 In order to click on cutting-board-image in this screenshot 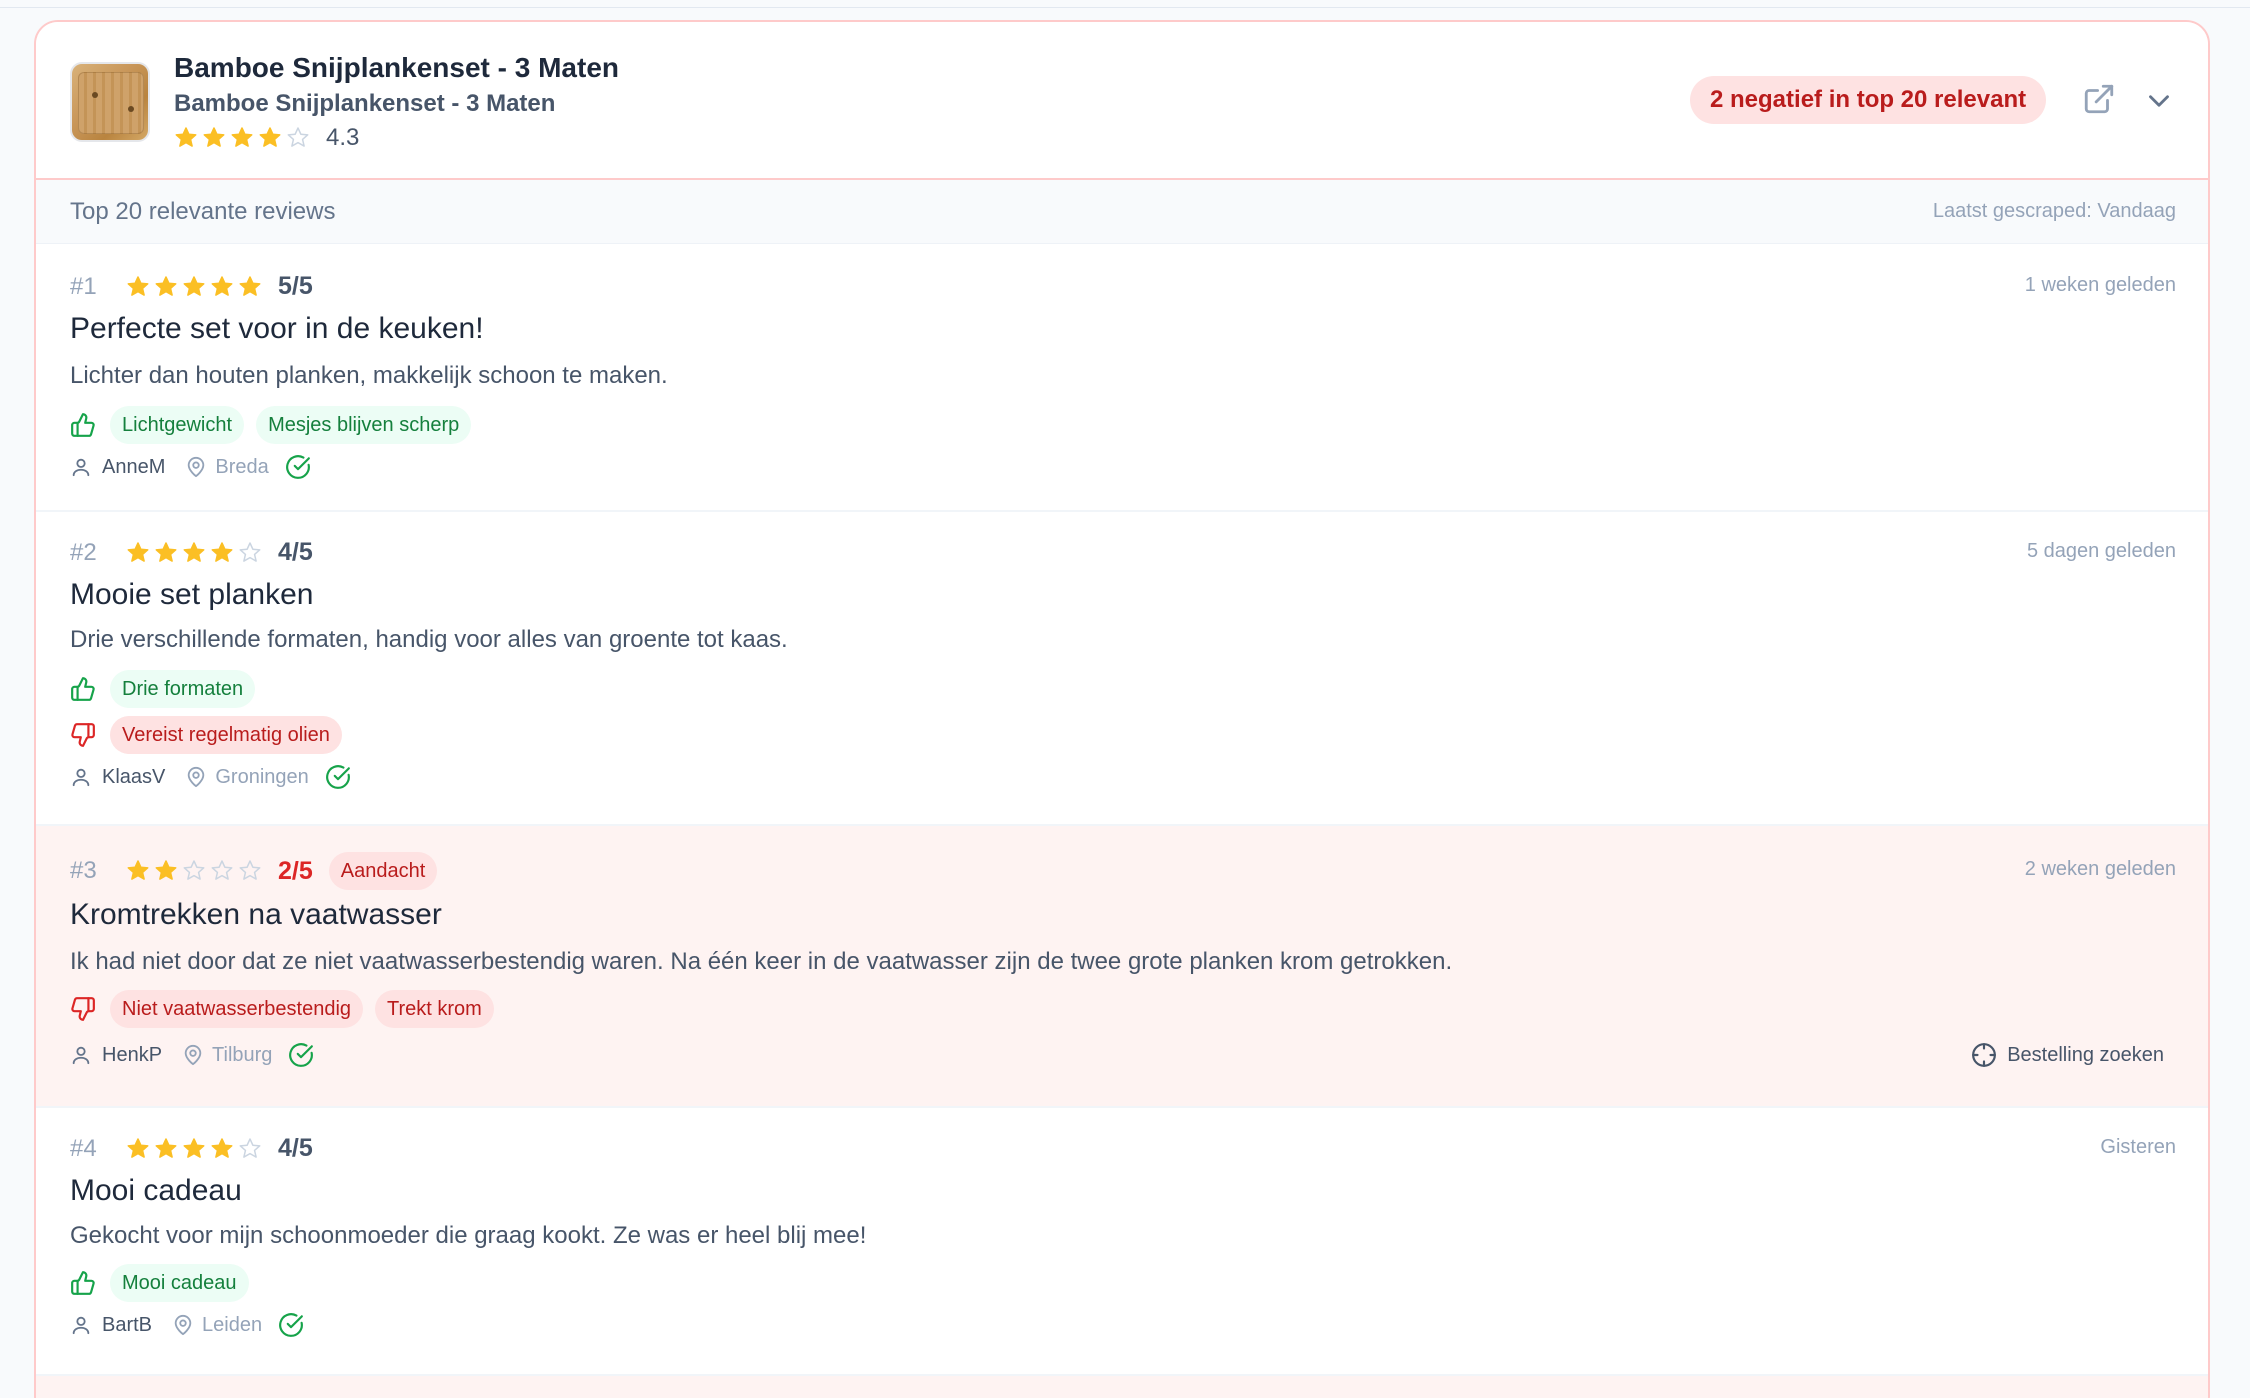, I will do `click(111, 103)`.